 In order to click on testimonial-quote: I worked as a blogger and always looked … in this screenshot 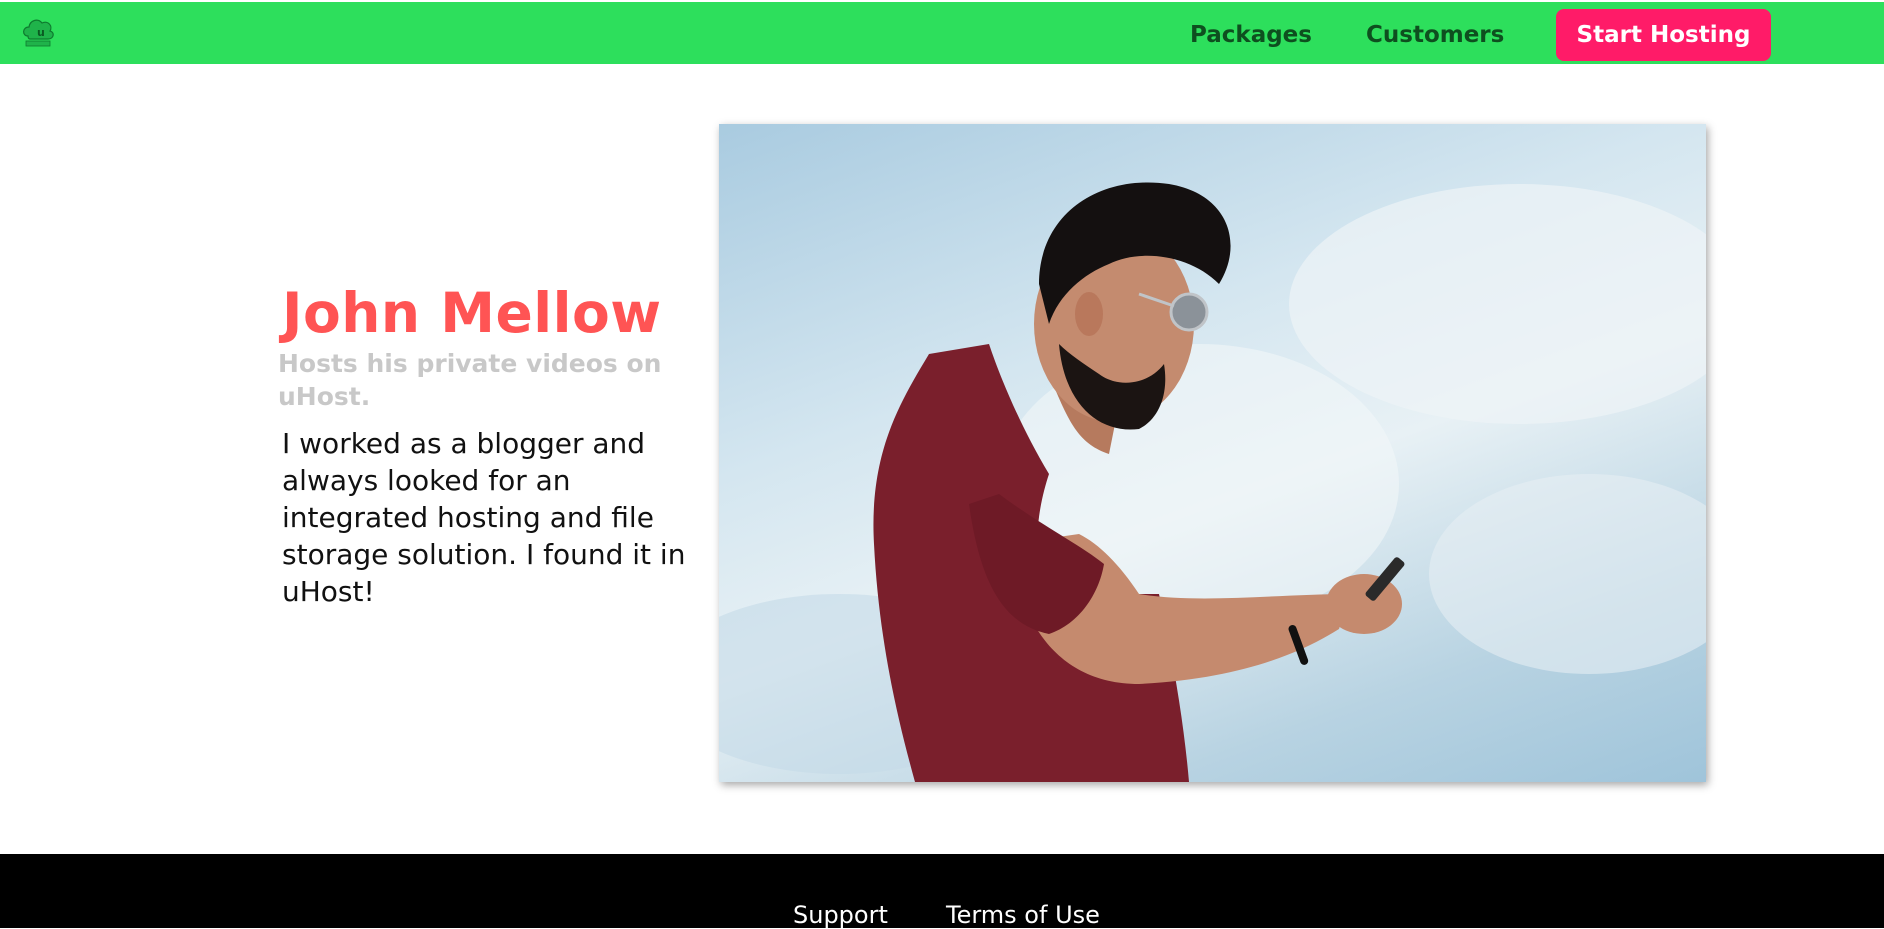, I will do `click(484, 517)`.